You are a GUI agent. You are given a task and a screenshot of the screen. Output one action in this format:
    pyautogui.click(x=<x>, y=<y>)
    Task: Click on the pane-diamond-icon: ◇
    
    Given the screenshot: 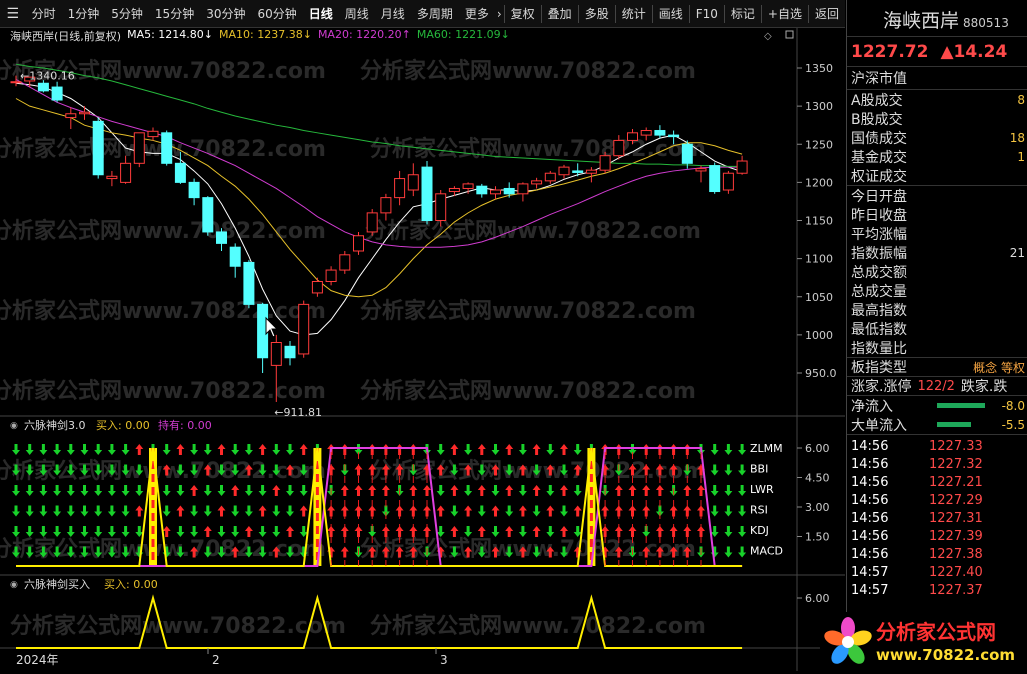 What is the action you would take?
    pyautogui.click(x=768, y=36)
    